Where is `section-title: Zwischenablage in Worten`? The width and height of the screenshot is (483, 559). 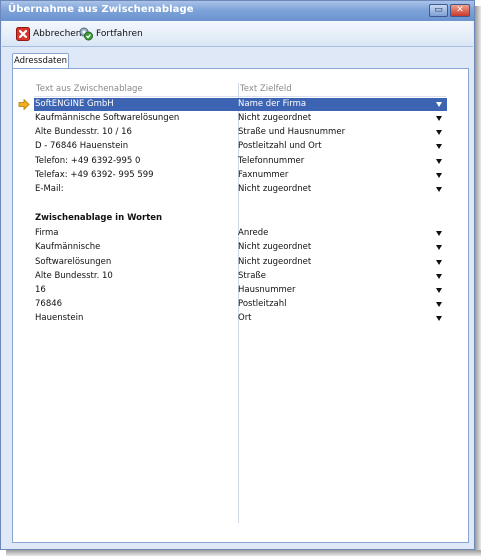 section-title: Zwischenablage in Worten is located at coordinates (99, 218).